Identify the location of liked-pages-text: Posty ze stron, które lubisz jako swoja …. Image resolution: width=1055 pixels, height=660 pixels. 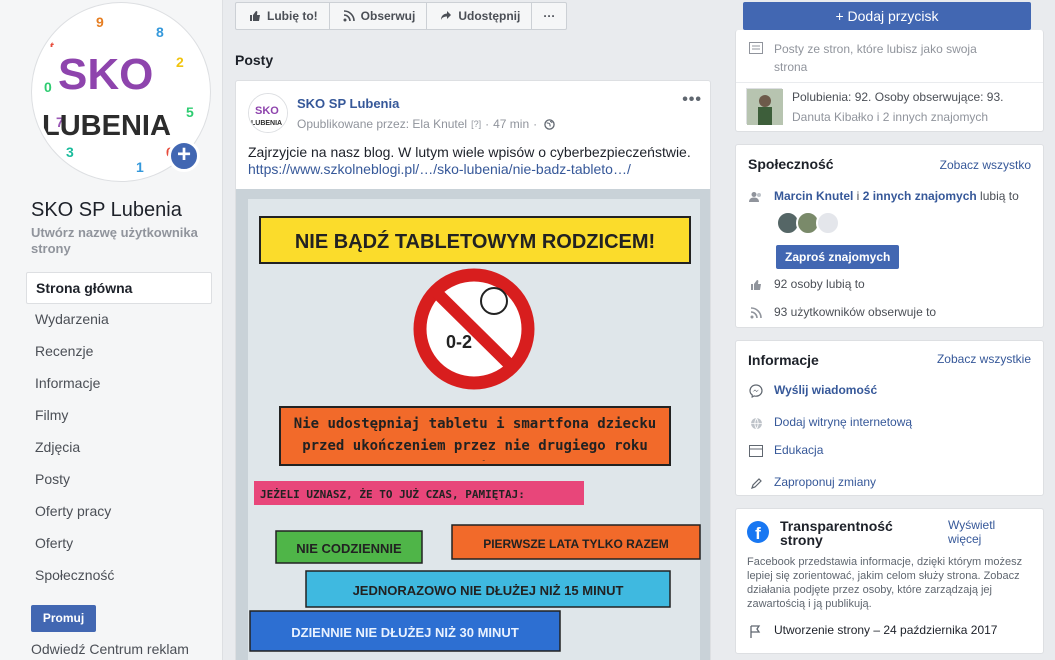
(875, 58).